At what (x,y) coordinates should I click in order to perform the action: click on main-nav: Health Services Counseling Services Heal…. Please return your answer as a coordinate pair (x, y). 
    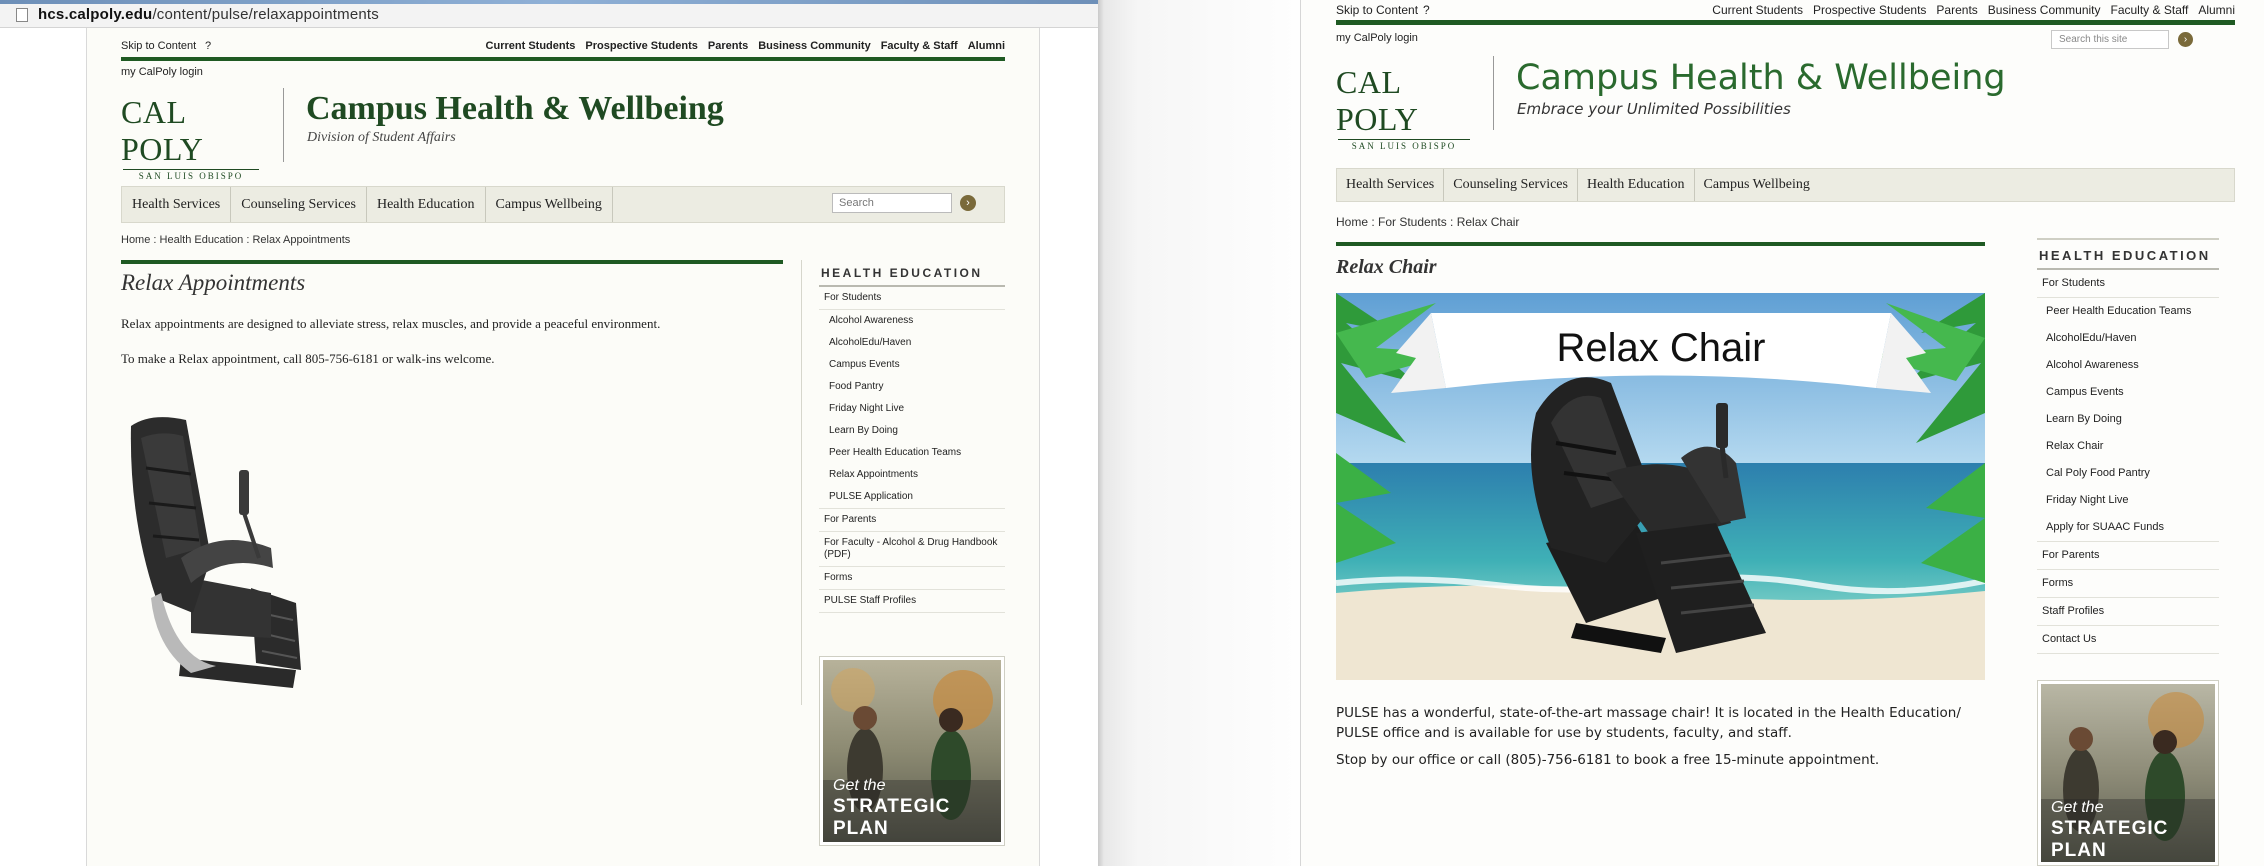
    Looking at the image, I should click on (563, 204).